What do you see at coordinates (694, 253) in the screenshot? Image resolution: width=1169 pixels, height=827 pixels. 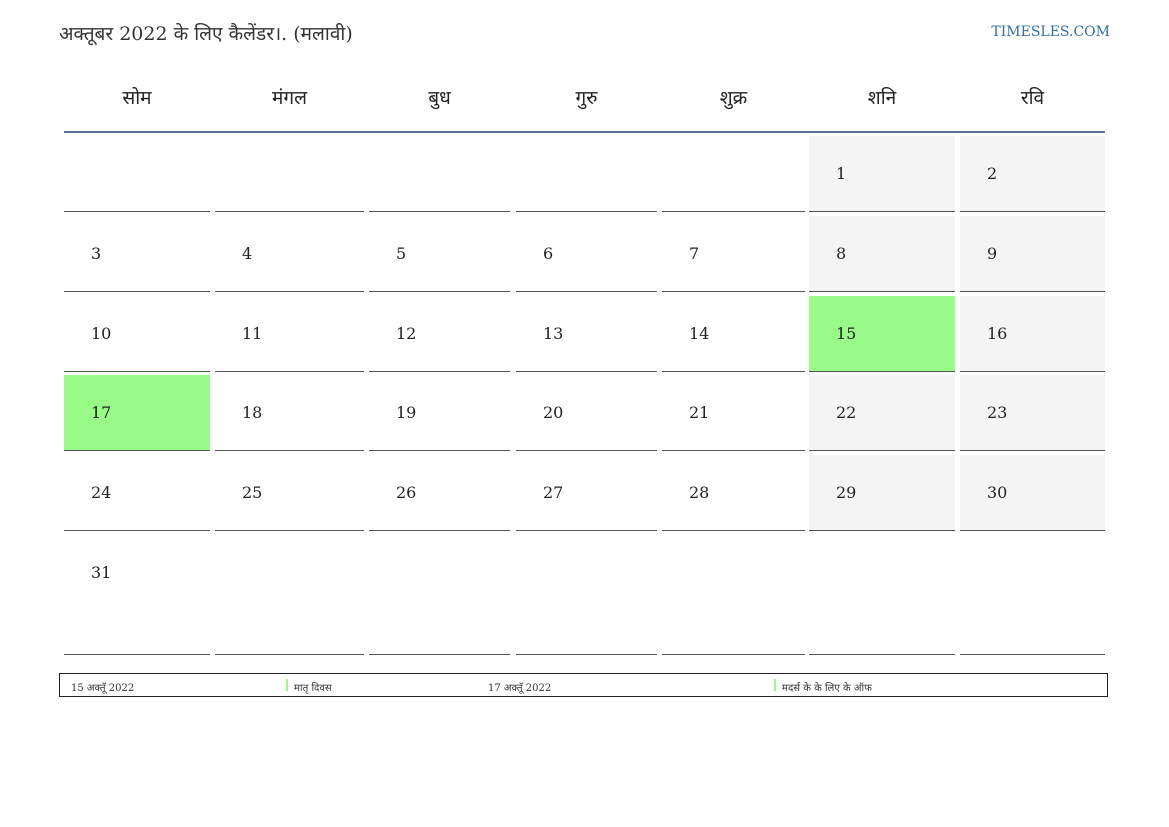 I see `day-number: 7` at bounding box center [694, 253].